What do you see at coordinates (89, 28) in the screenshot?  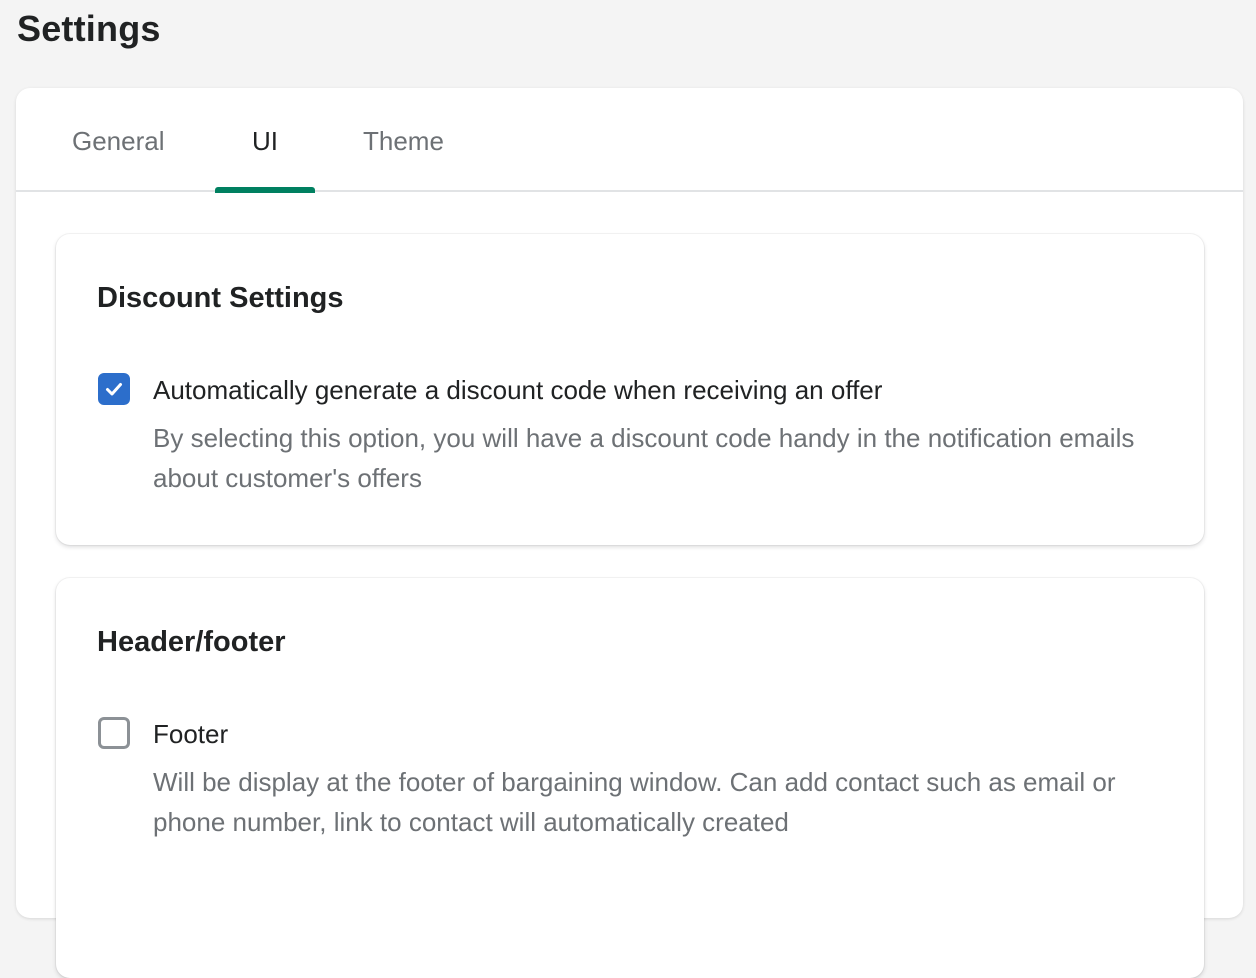 I see `page-title: Settings` at bounding box center [89, 28].